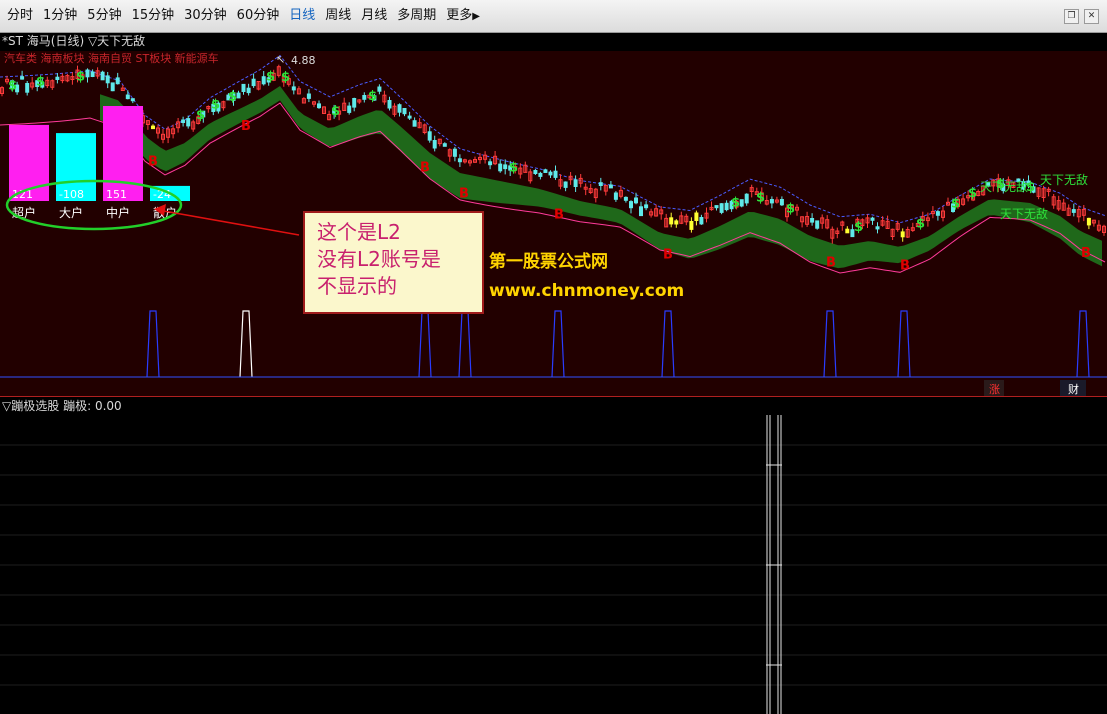 The width and height of the screenshot is (1107, 714). Describe the element at coordinates (459, 15) in the screenshot. I see `tab-more-label: 更多` at that location.